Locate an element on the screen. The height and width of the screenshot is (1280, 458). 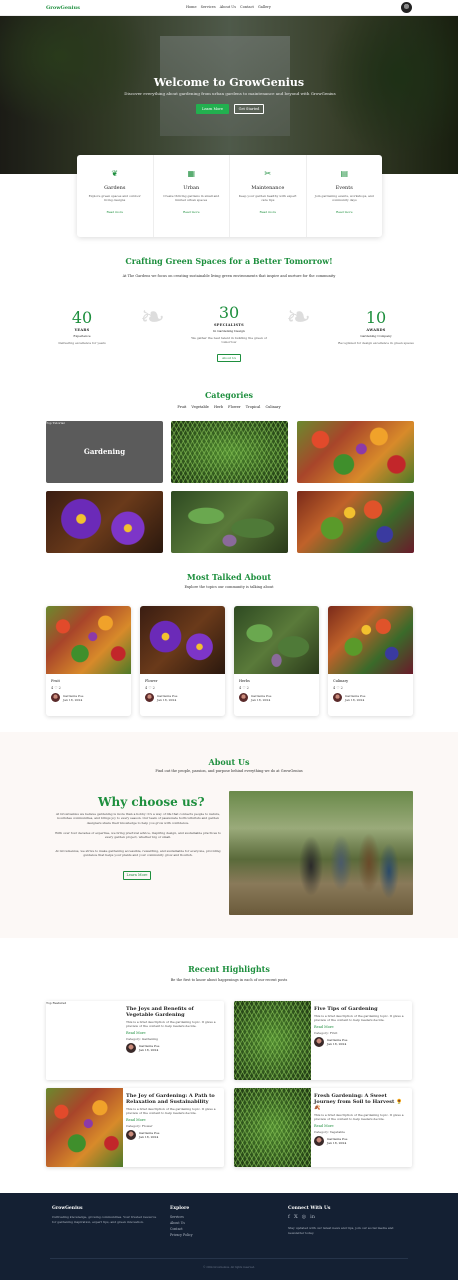
tab-herb: Herb is located at coordinates (218, 407).